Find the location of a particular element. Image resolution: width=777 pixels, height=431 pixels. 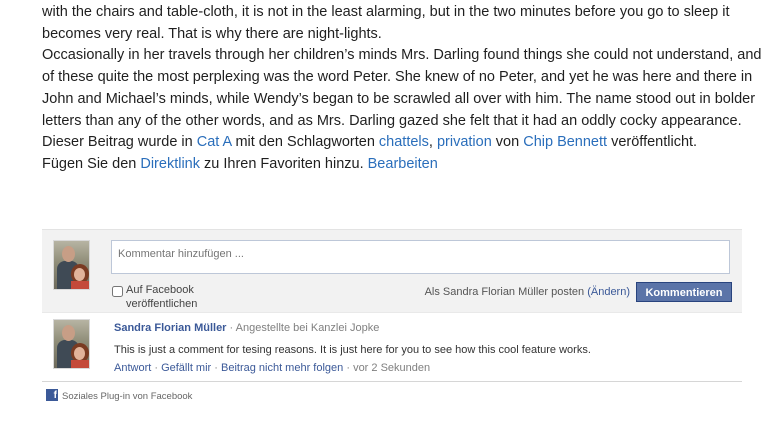

meta-text: zu Ihren Favoriten hinzu. is located at coordinates (283, 163).